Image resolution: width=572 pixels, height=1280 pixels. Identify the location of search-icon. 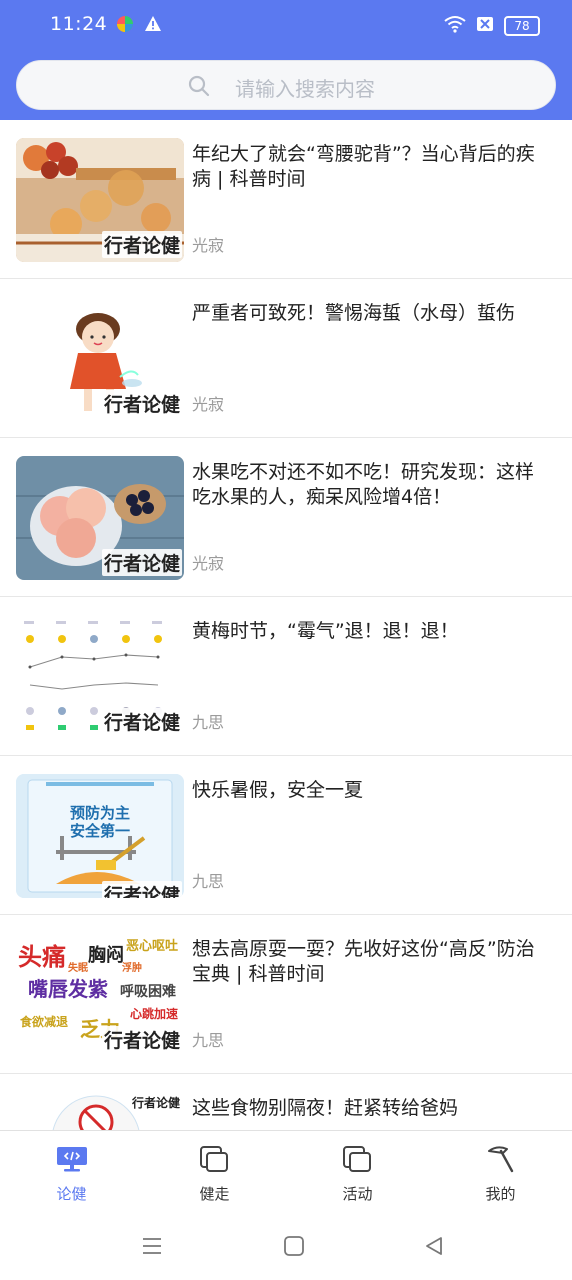
(199, 88).